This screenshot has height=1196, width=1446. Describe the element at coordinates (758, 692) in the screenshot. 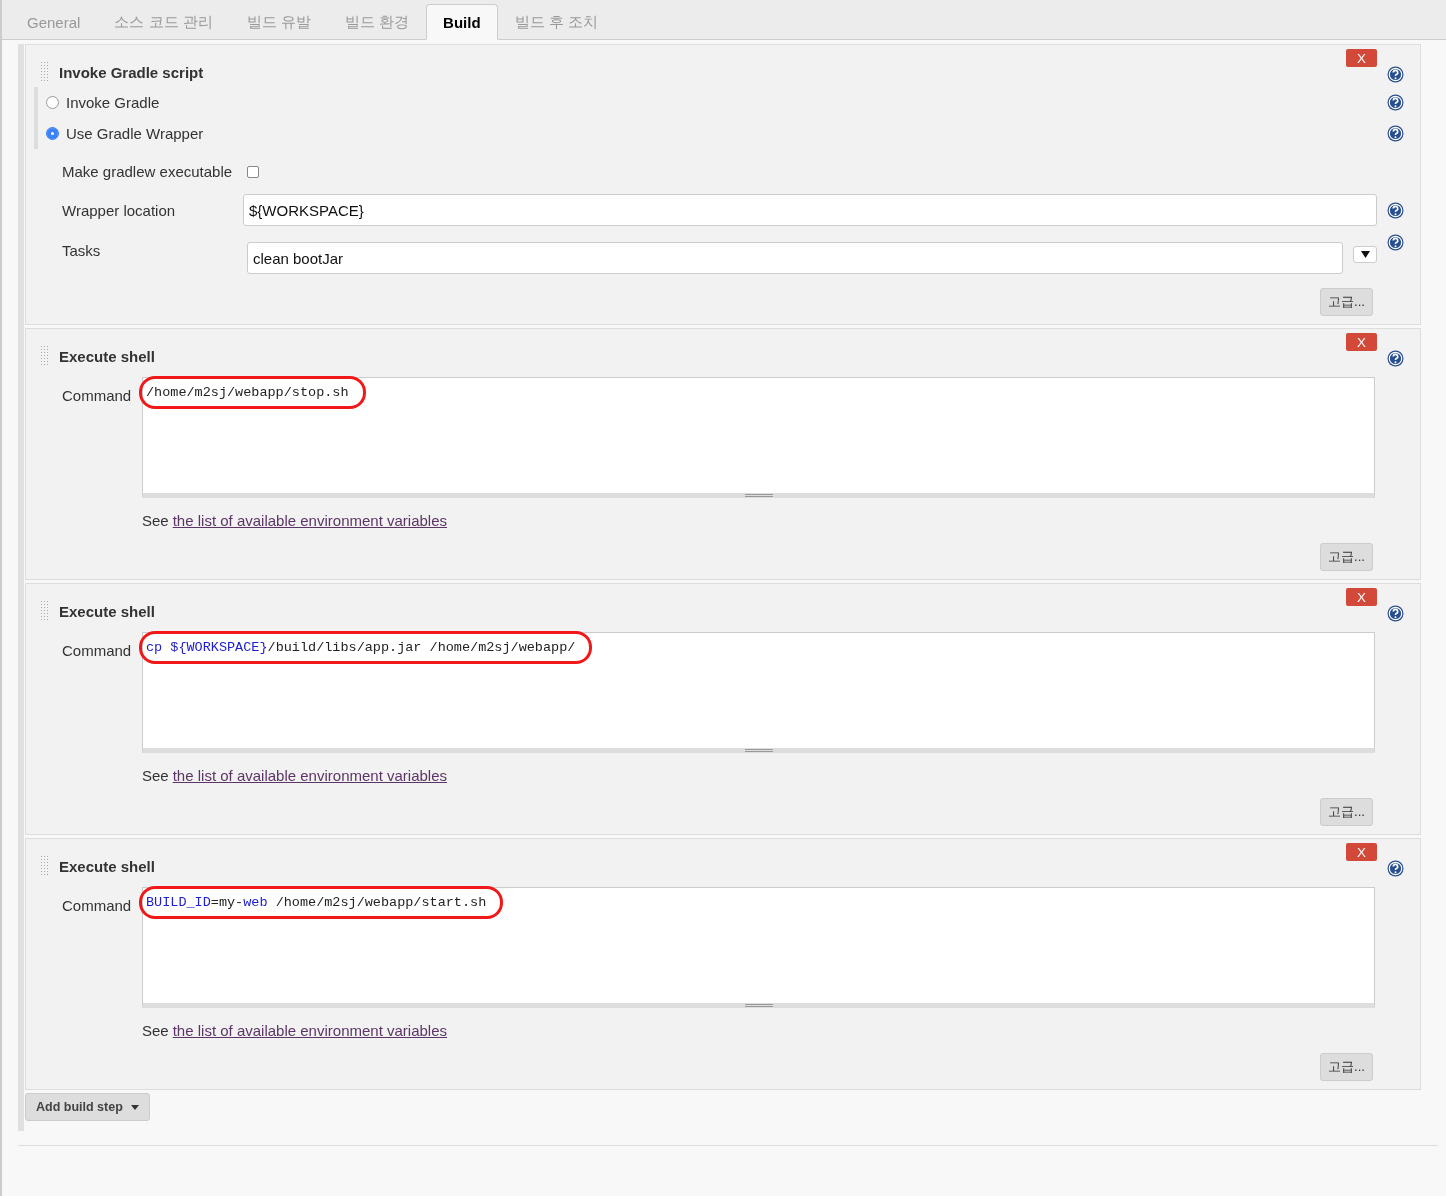

I see `command-field: cp ${WORKSPACE}/build/libs/app.jar /home/m2sj/webapp/` at that location.